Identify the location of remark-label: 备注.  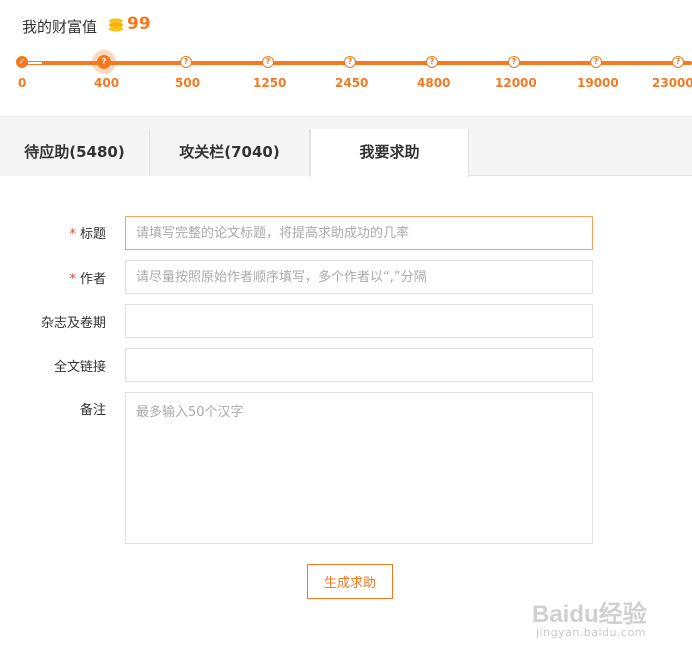
(92, 410).